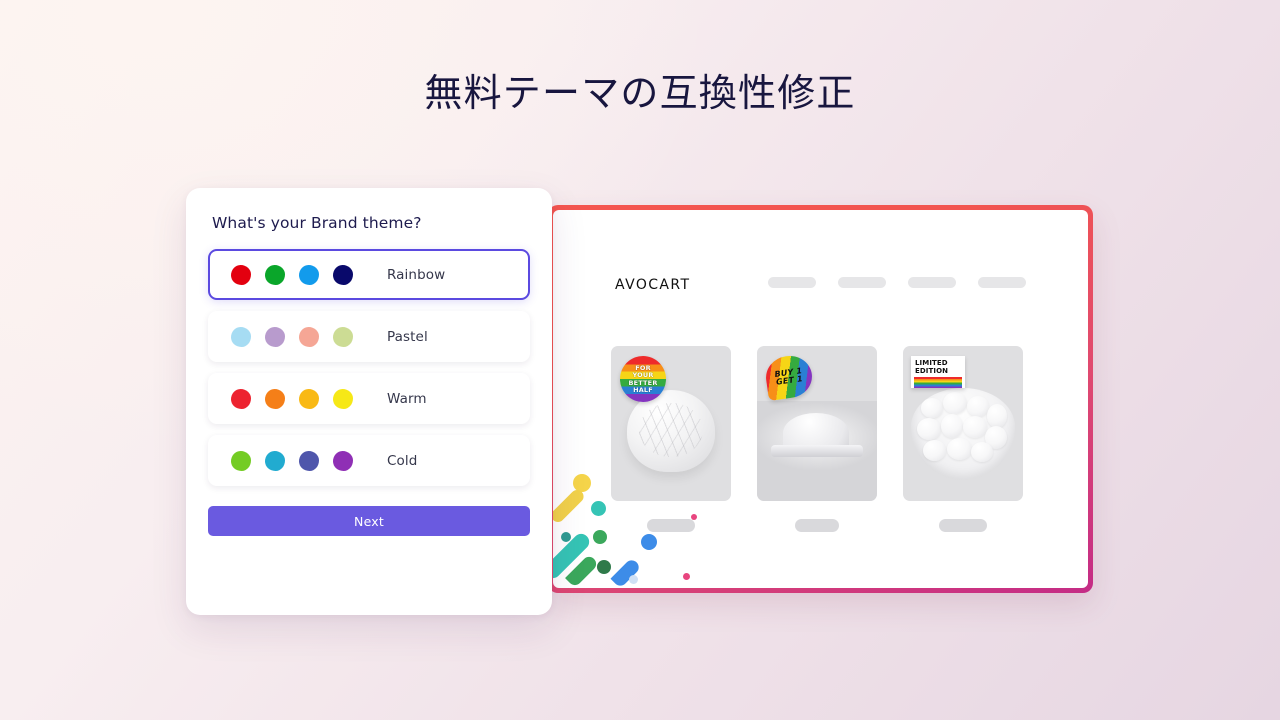 The width and height of the screenshot is (1280, 720). What do you see at coordinates (369, 336) in the screenshot?
I see `theme-option-pastel: Pastel` at bounding box center [369, 336].